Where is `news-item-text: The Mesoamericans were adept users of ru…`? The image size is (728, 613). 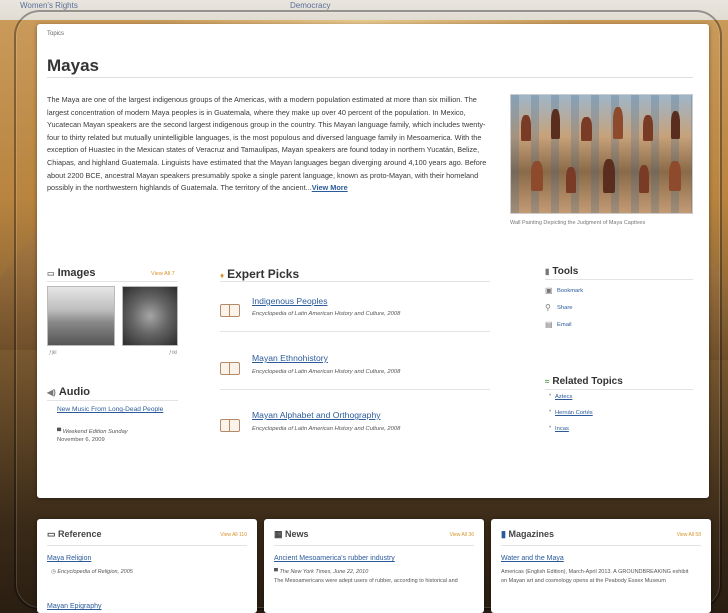
news-item-text: The Mesoamericans were adept users of ru… is located at coordinates (366, 581).